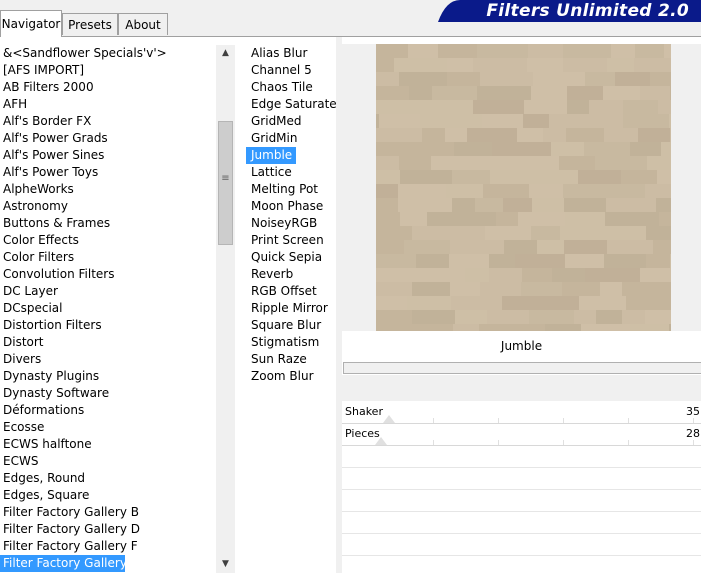 This screenshot has width=701, height=573. I want to click on category-item: Buttons & Frames, so click(108, 223).